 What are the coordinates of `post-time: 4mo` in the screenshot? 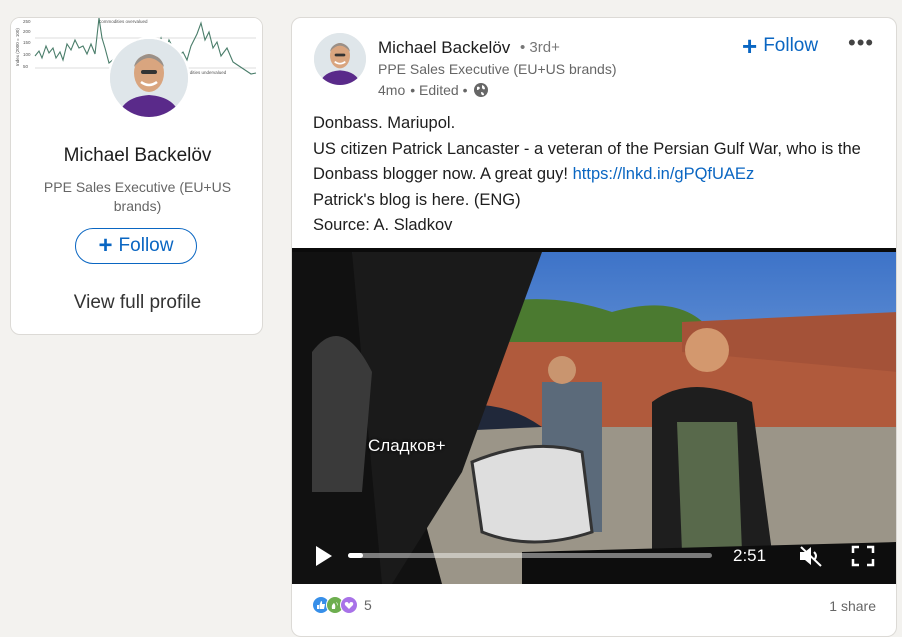 It's located at (392, 90).